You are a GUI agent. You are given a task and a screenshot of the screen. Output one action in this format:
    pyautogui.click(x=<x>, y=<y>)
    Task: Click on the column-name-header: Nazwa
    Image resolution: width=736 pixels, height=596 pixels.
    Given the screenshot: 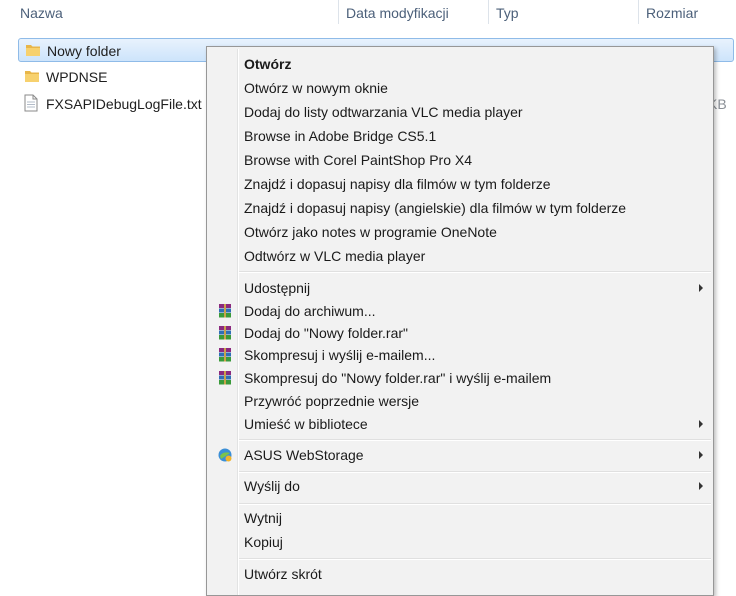 What is the action you would take?
    pyautogui.click(x=169, y=14)
    